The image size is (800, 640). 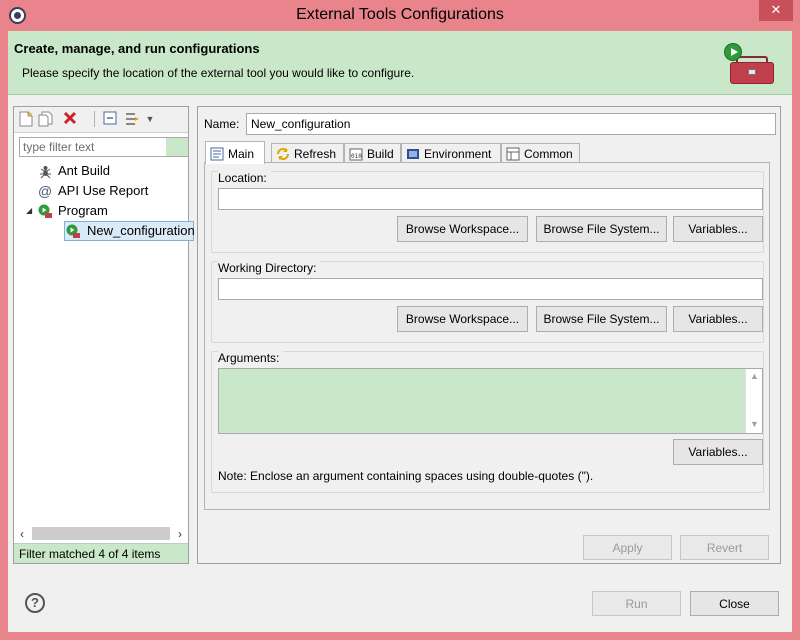 I want to click on scrollbar-thumb, so click(x=101, y=533).